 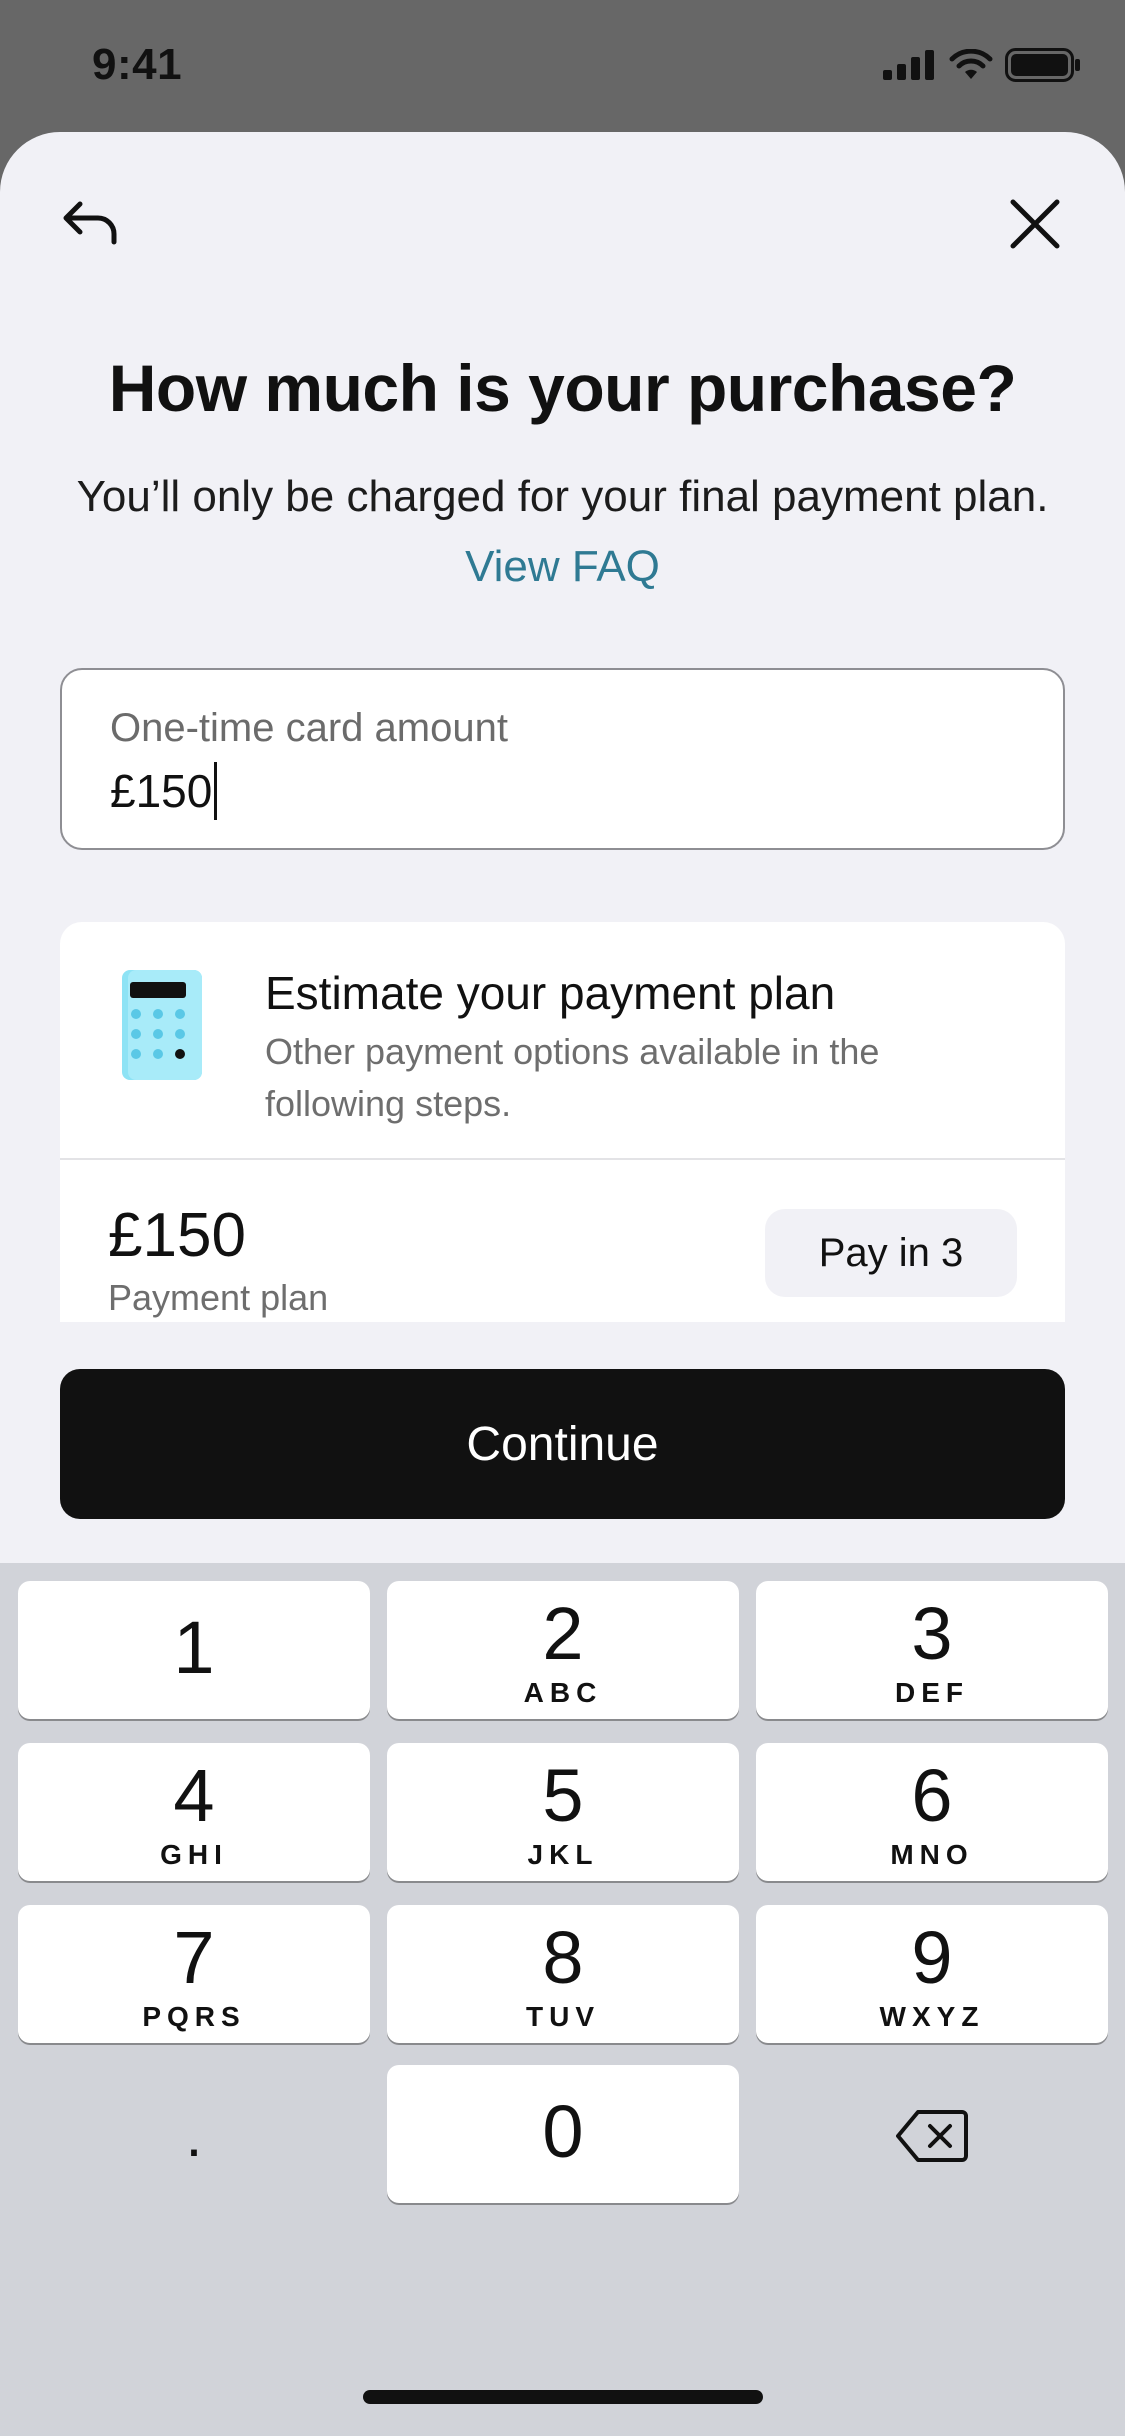 I want to click on key-number: 3, so click(x=932, y=1633).